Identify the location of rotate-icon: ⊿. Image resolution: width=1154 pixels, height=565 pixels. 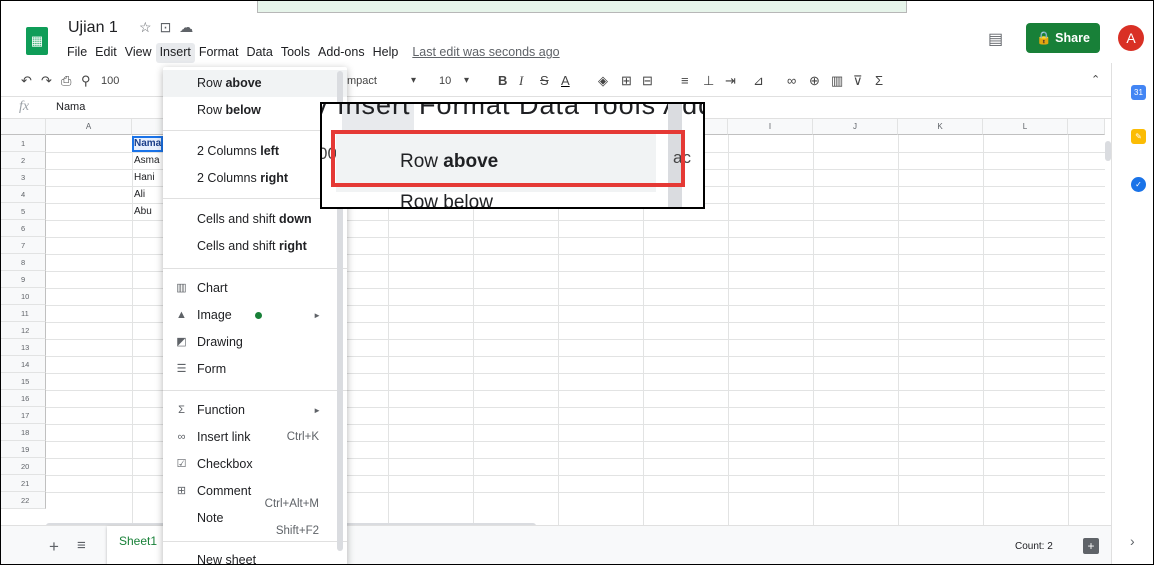
(758, 81).